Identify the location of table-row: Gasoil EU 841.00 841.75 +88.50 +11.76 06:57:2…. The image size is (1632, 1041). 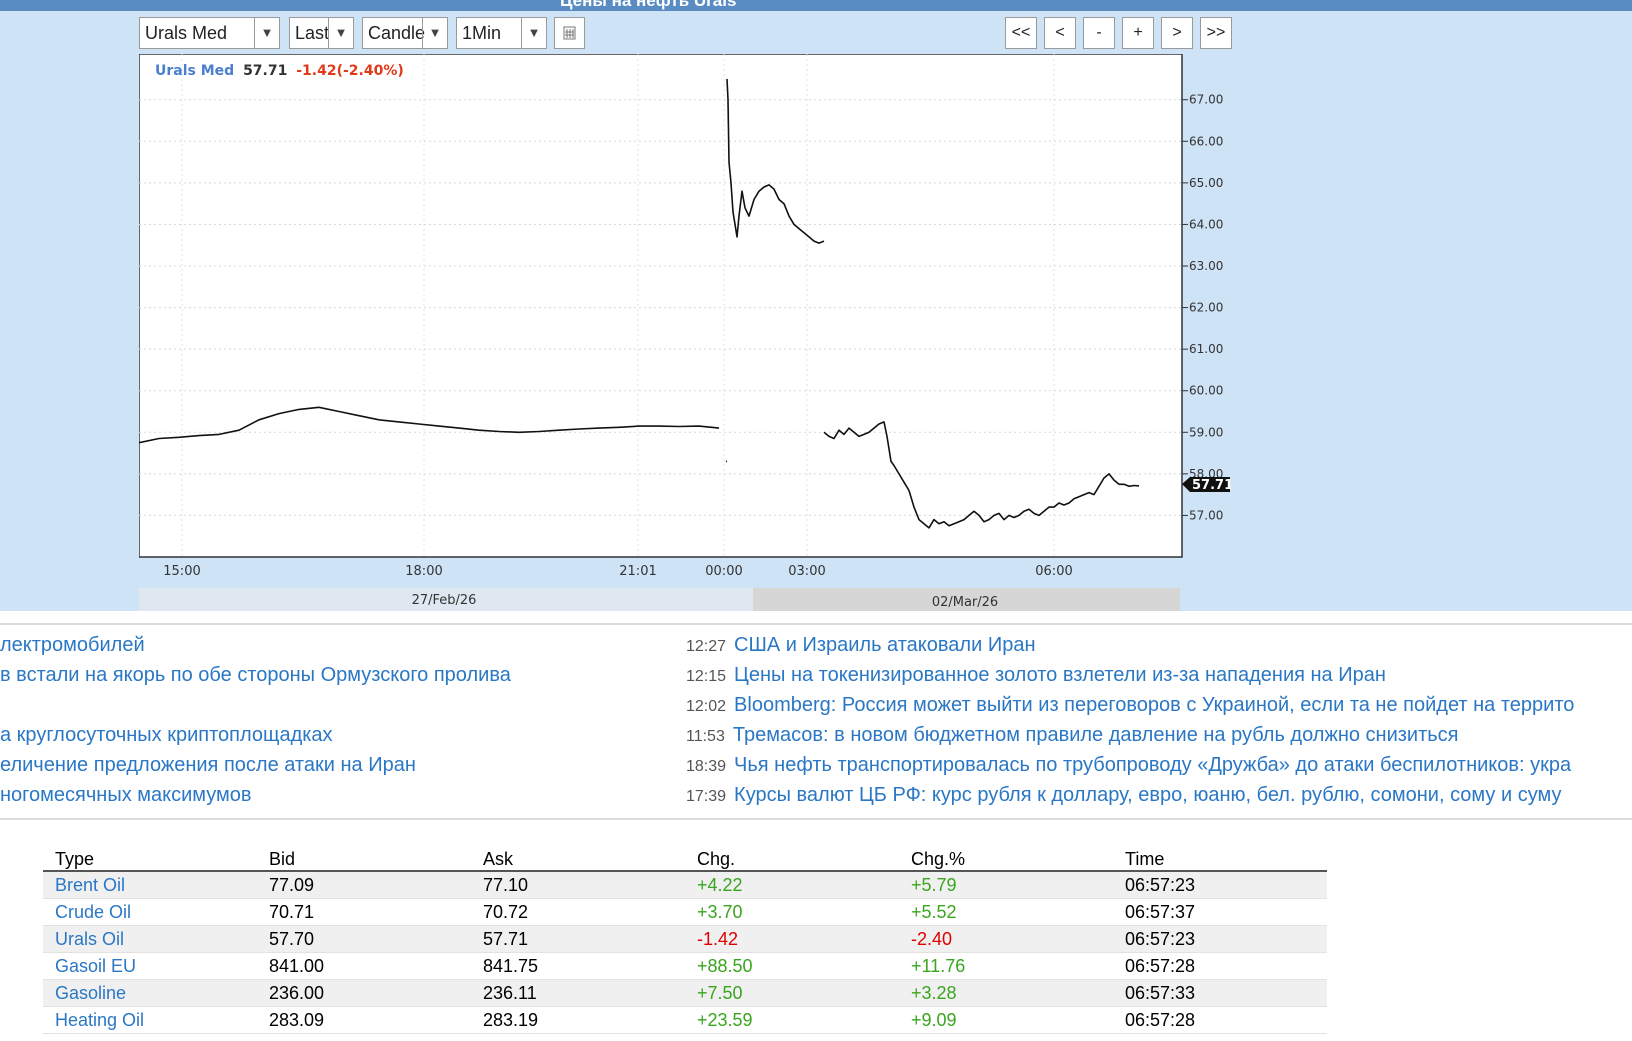
(685, 966).